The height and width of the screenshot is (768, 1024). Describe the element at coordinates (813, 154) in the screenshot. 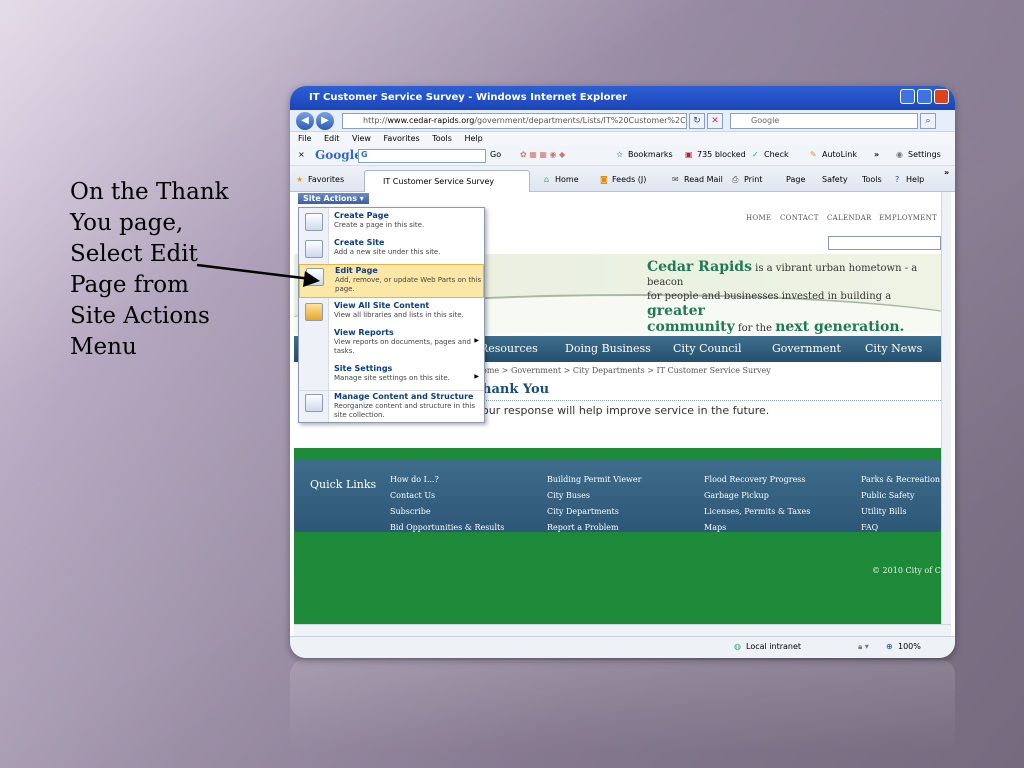

I see `autolink-icon: ✎` at that location.